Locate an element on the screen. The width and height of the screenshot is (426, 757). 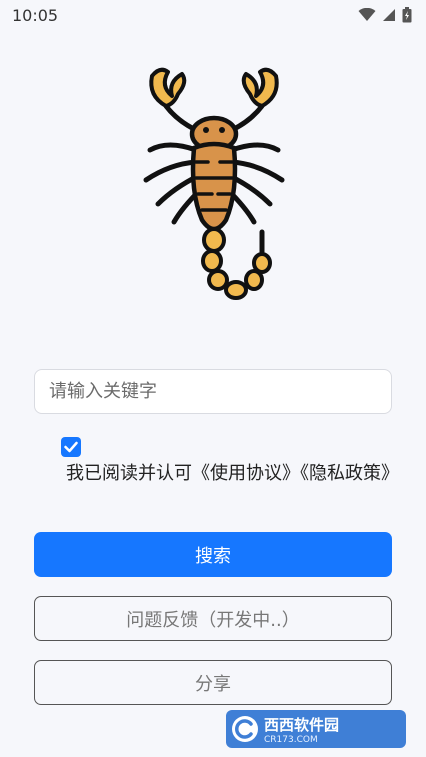
watermark-sub: CR173.COM is located at coordinates (291, 739).